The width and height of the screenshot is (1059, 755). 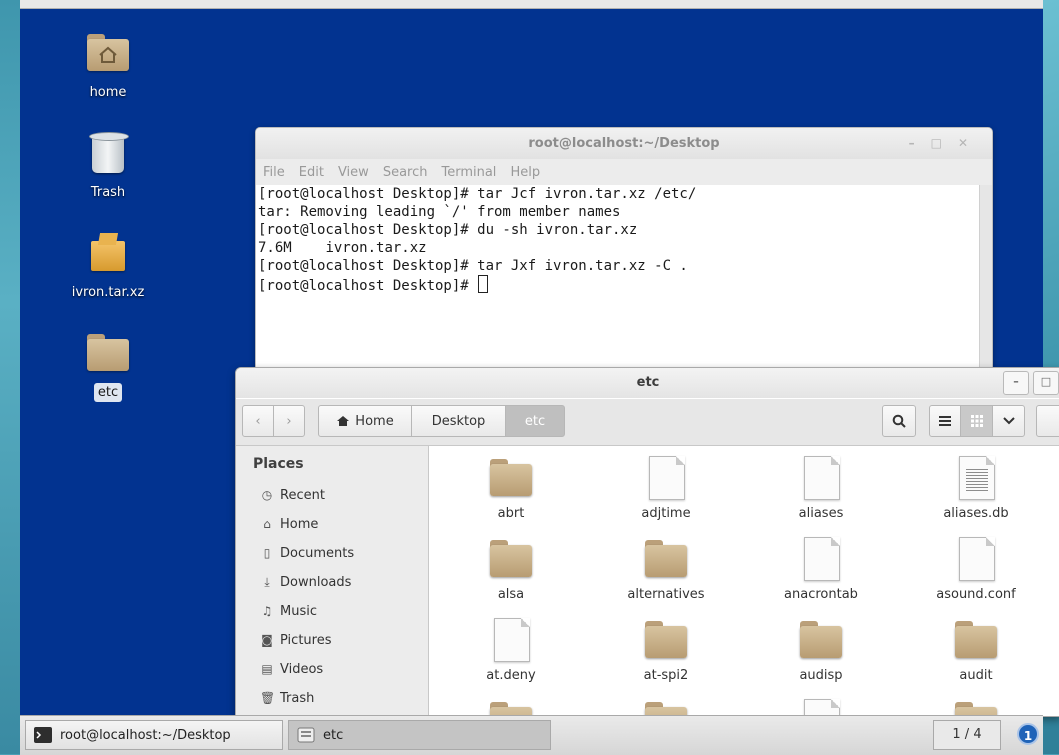 I want to click on sidebar-item-recent: ◷ Recent, so click(x=292, y=495).